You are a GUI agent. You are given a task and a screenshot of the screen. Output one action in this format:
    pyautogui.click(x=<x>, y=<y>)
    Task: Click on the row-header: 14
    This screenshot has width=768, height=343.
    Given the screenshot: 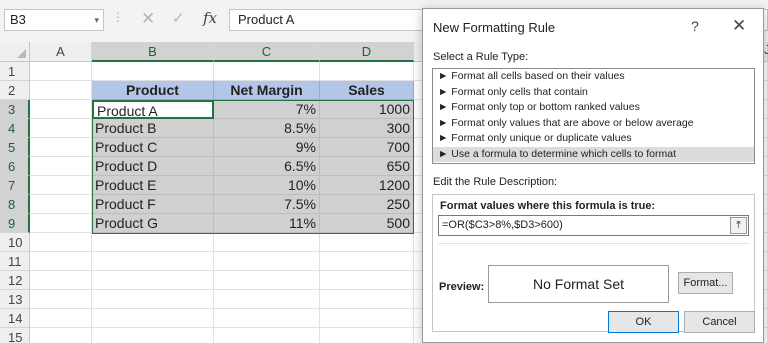 What is the action you would take?
    pyautogui.click(x=15, y=318)
    